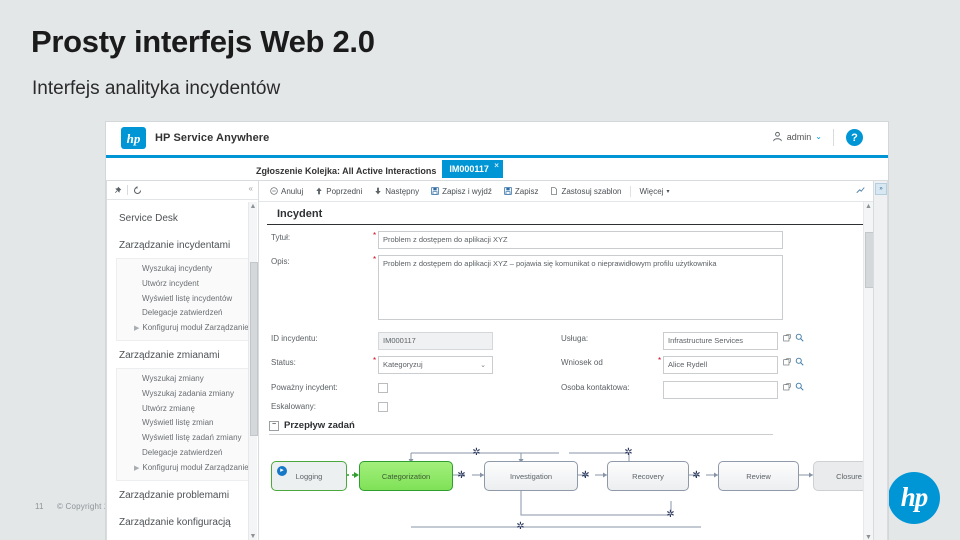 The width and height of the screenshot is (960, 540). I want to click on apply-template-button: Zastosuj szablon, so click(585, 191).